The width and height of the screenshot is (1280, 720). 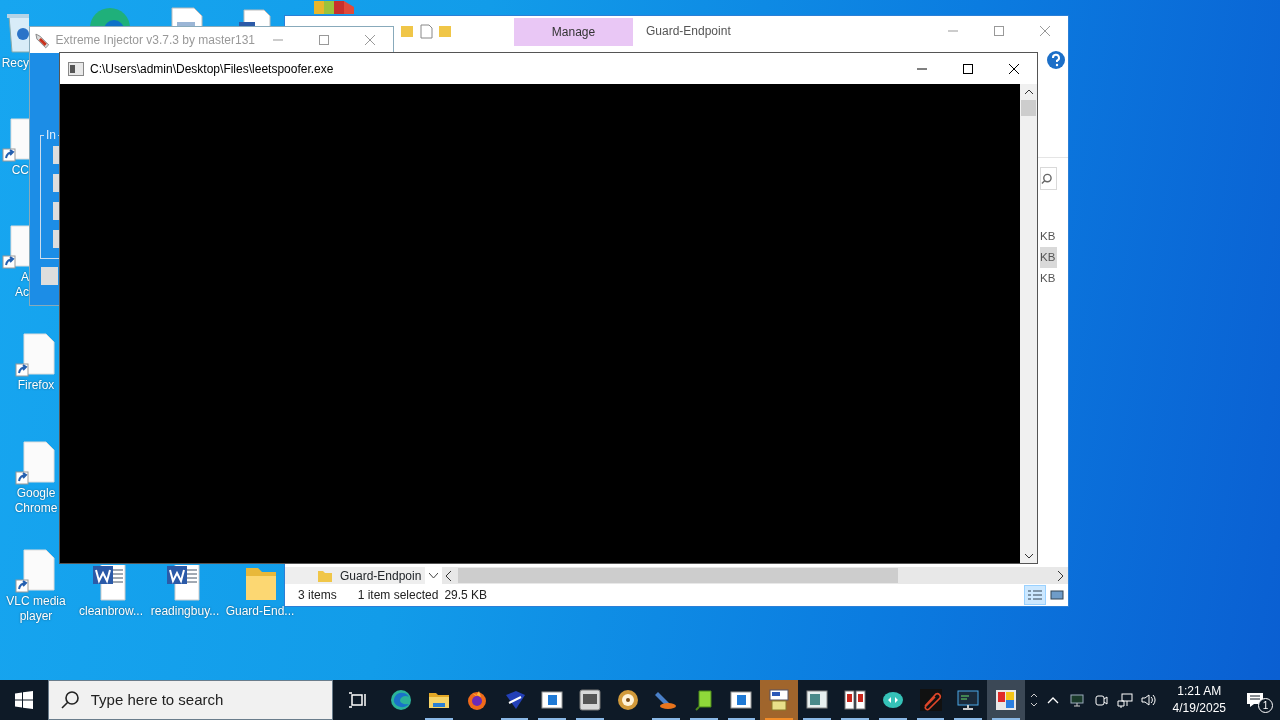 I want to click on clock-button: 1:21 AM 4/19/2025, so click(x=1199, y=700).